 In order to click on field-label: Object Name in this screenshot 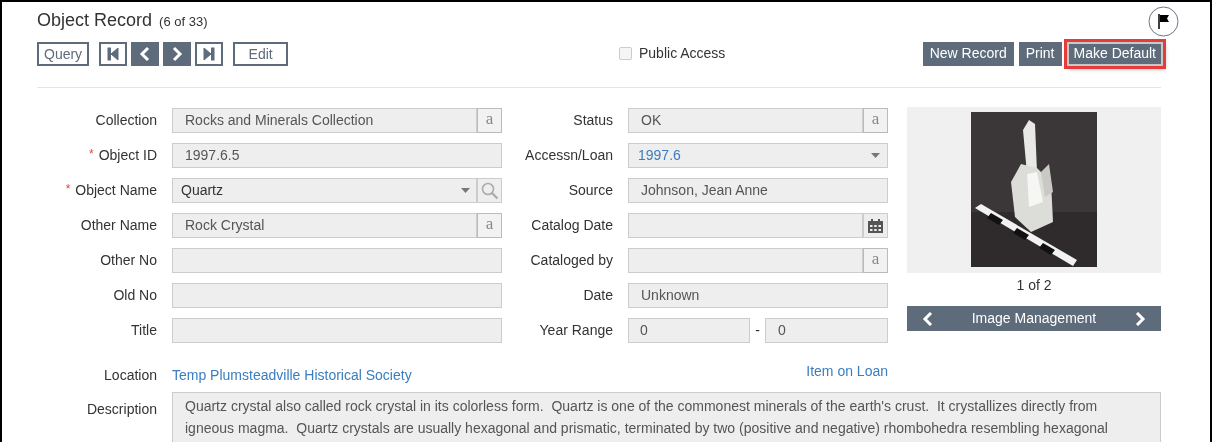, I will do `click(116, 190)`.